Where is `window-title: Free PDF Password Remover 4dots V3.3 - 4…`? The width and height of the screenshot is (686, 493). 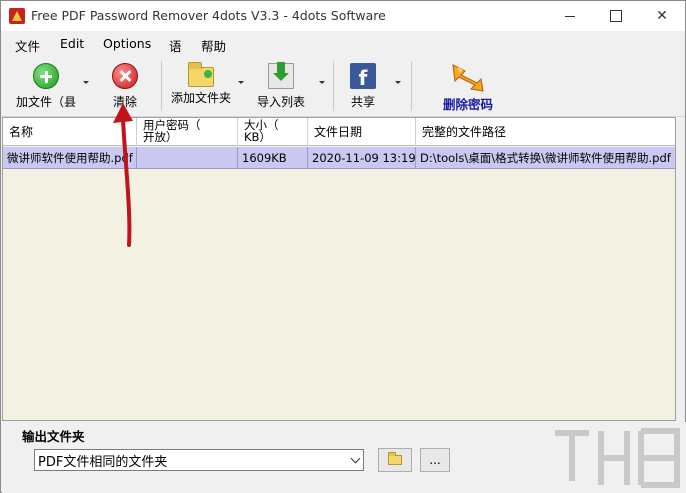
window-title: Free PDF Password Remover 4dots V3.3 - 4… is located at coordinates (208, 15).